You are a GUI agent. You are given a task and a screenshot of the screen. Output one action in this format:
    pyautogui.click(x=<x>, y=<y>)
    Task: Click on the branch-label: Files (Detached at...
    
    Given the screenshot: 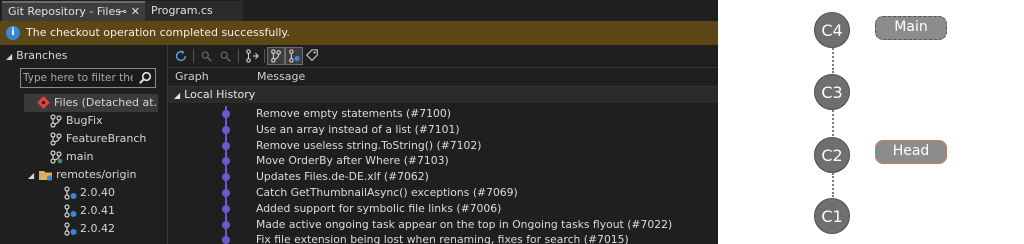 What is the action you would take?
    pyautogui.click(x=106, y=102)
    